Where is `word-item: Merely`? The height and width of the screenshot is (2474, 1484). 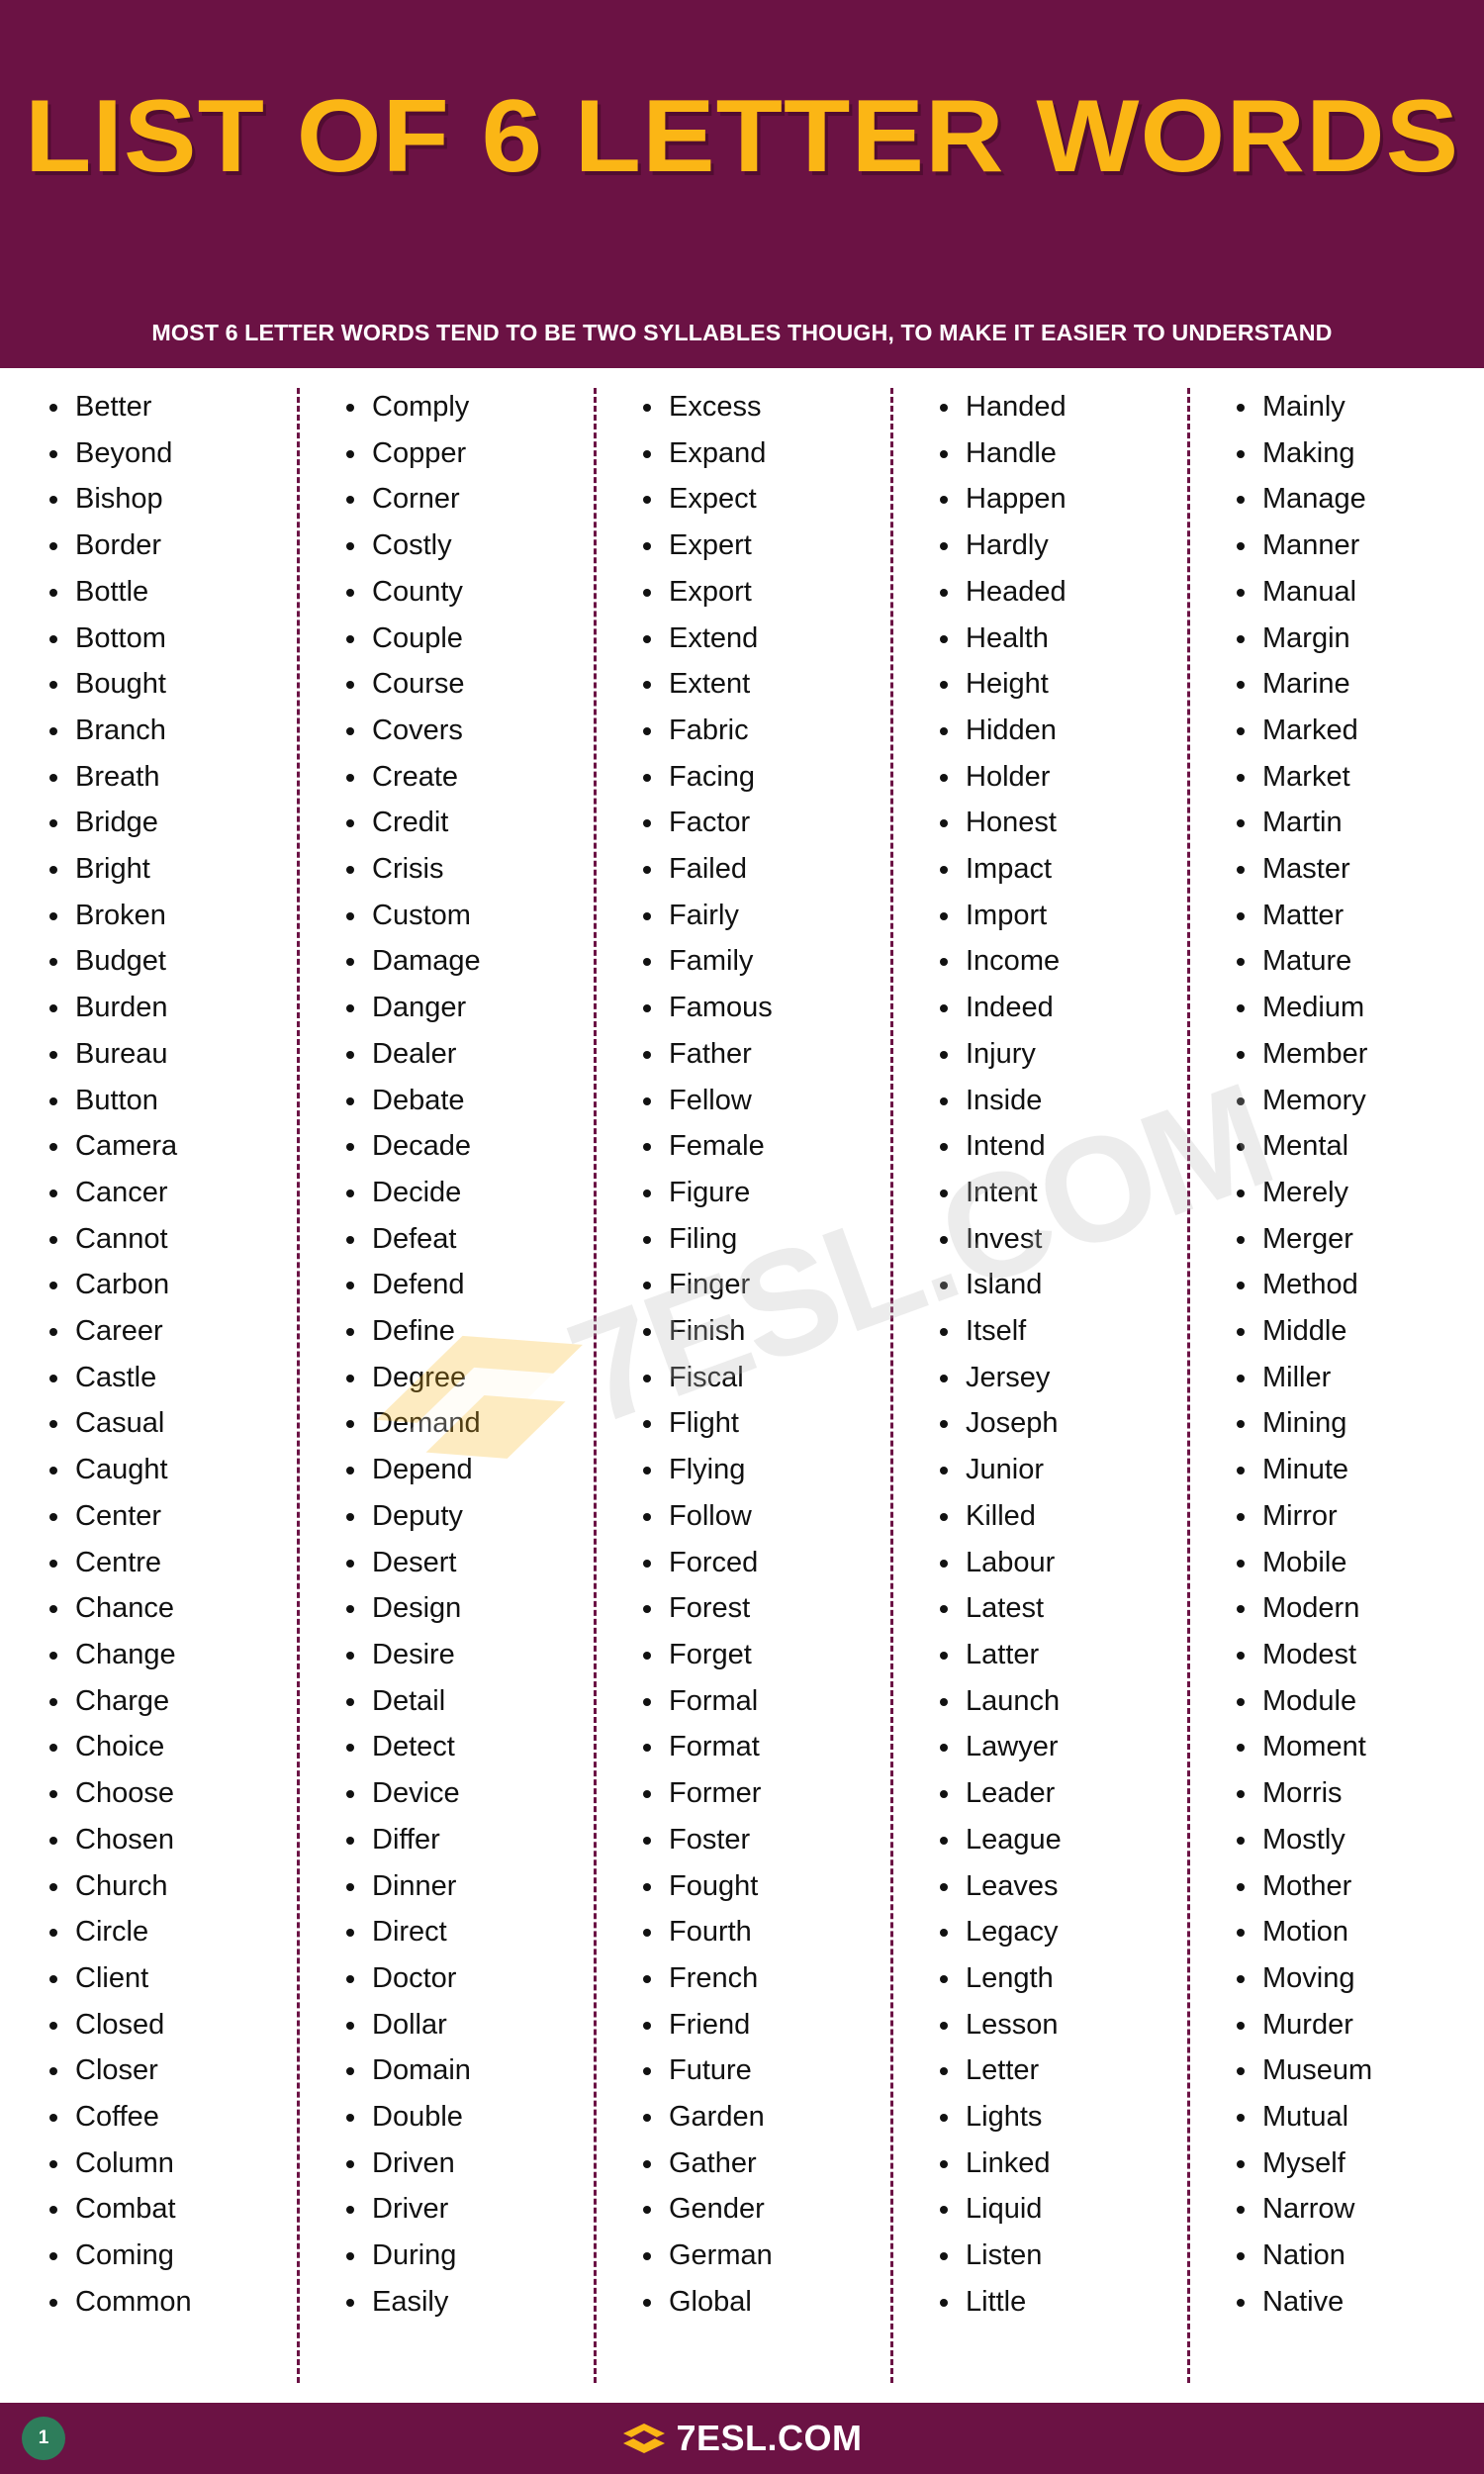
word-item: Merely is located at coordinates (1358, 1193).